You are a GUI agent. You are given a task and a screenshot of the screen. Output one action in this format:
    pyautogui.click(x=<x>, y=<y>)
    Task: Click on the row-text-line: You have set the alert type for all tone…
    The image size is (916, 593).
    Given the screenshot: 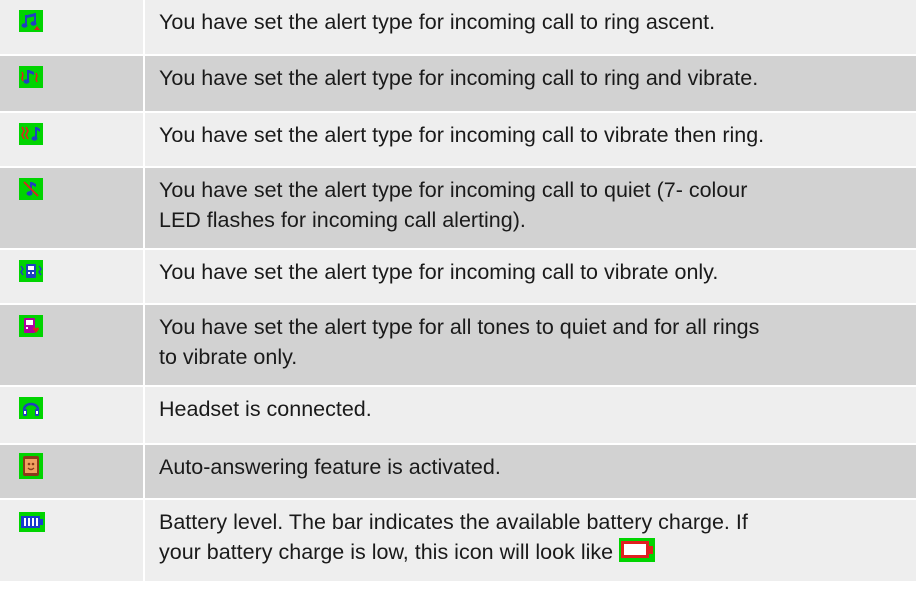 What is the action you would take?
    pyautogui.click(x=459, y=327)
    